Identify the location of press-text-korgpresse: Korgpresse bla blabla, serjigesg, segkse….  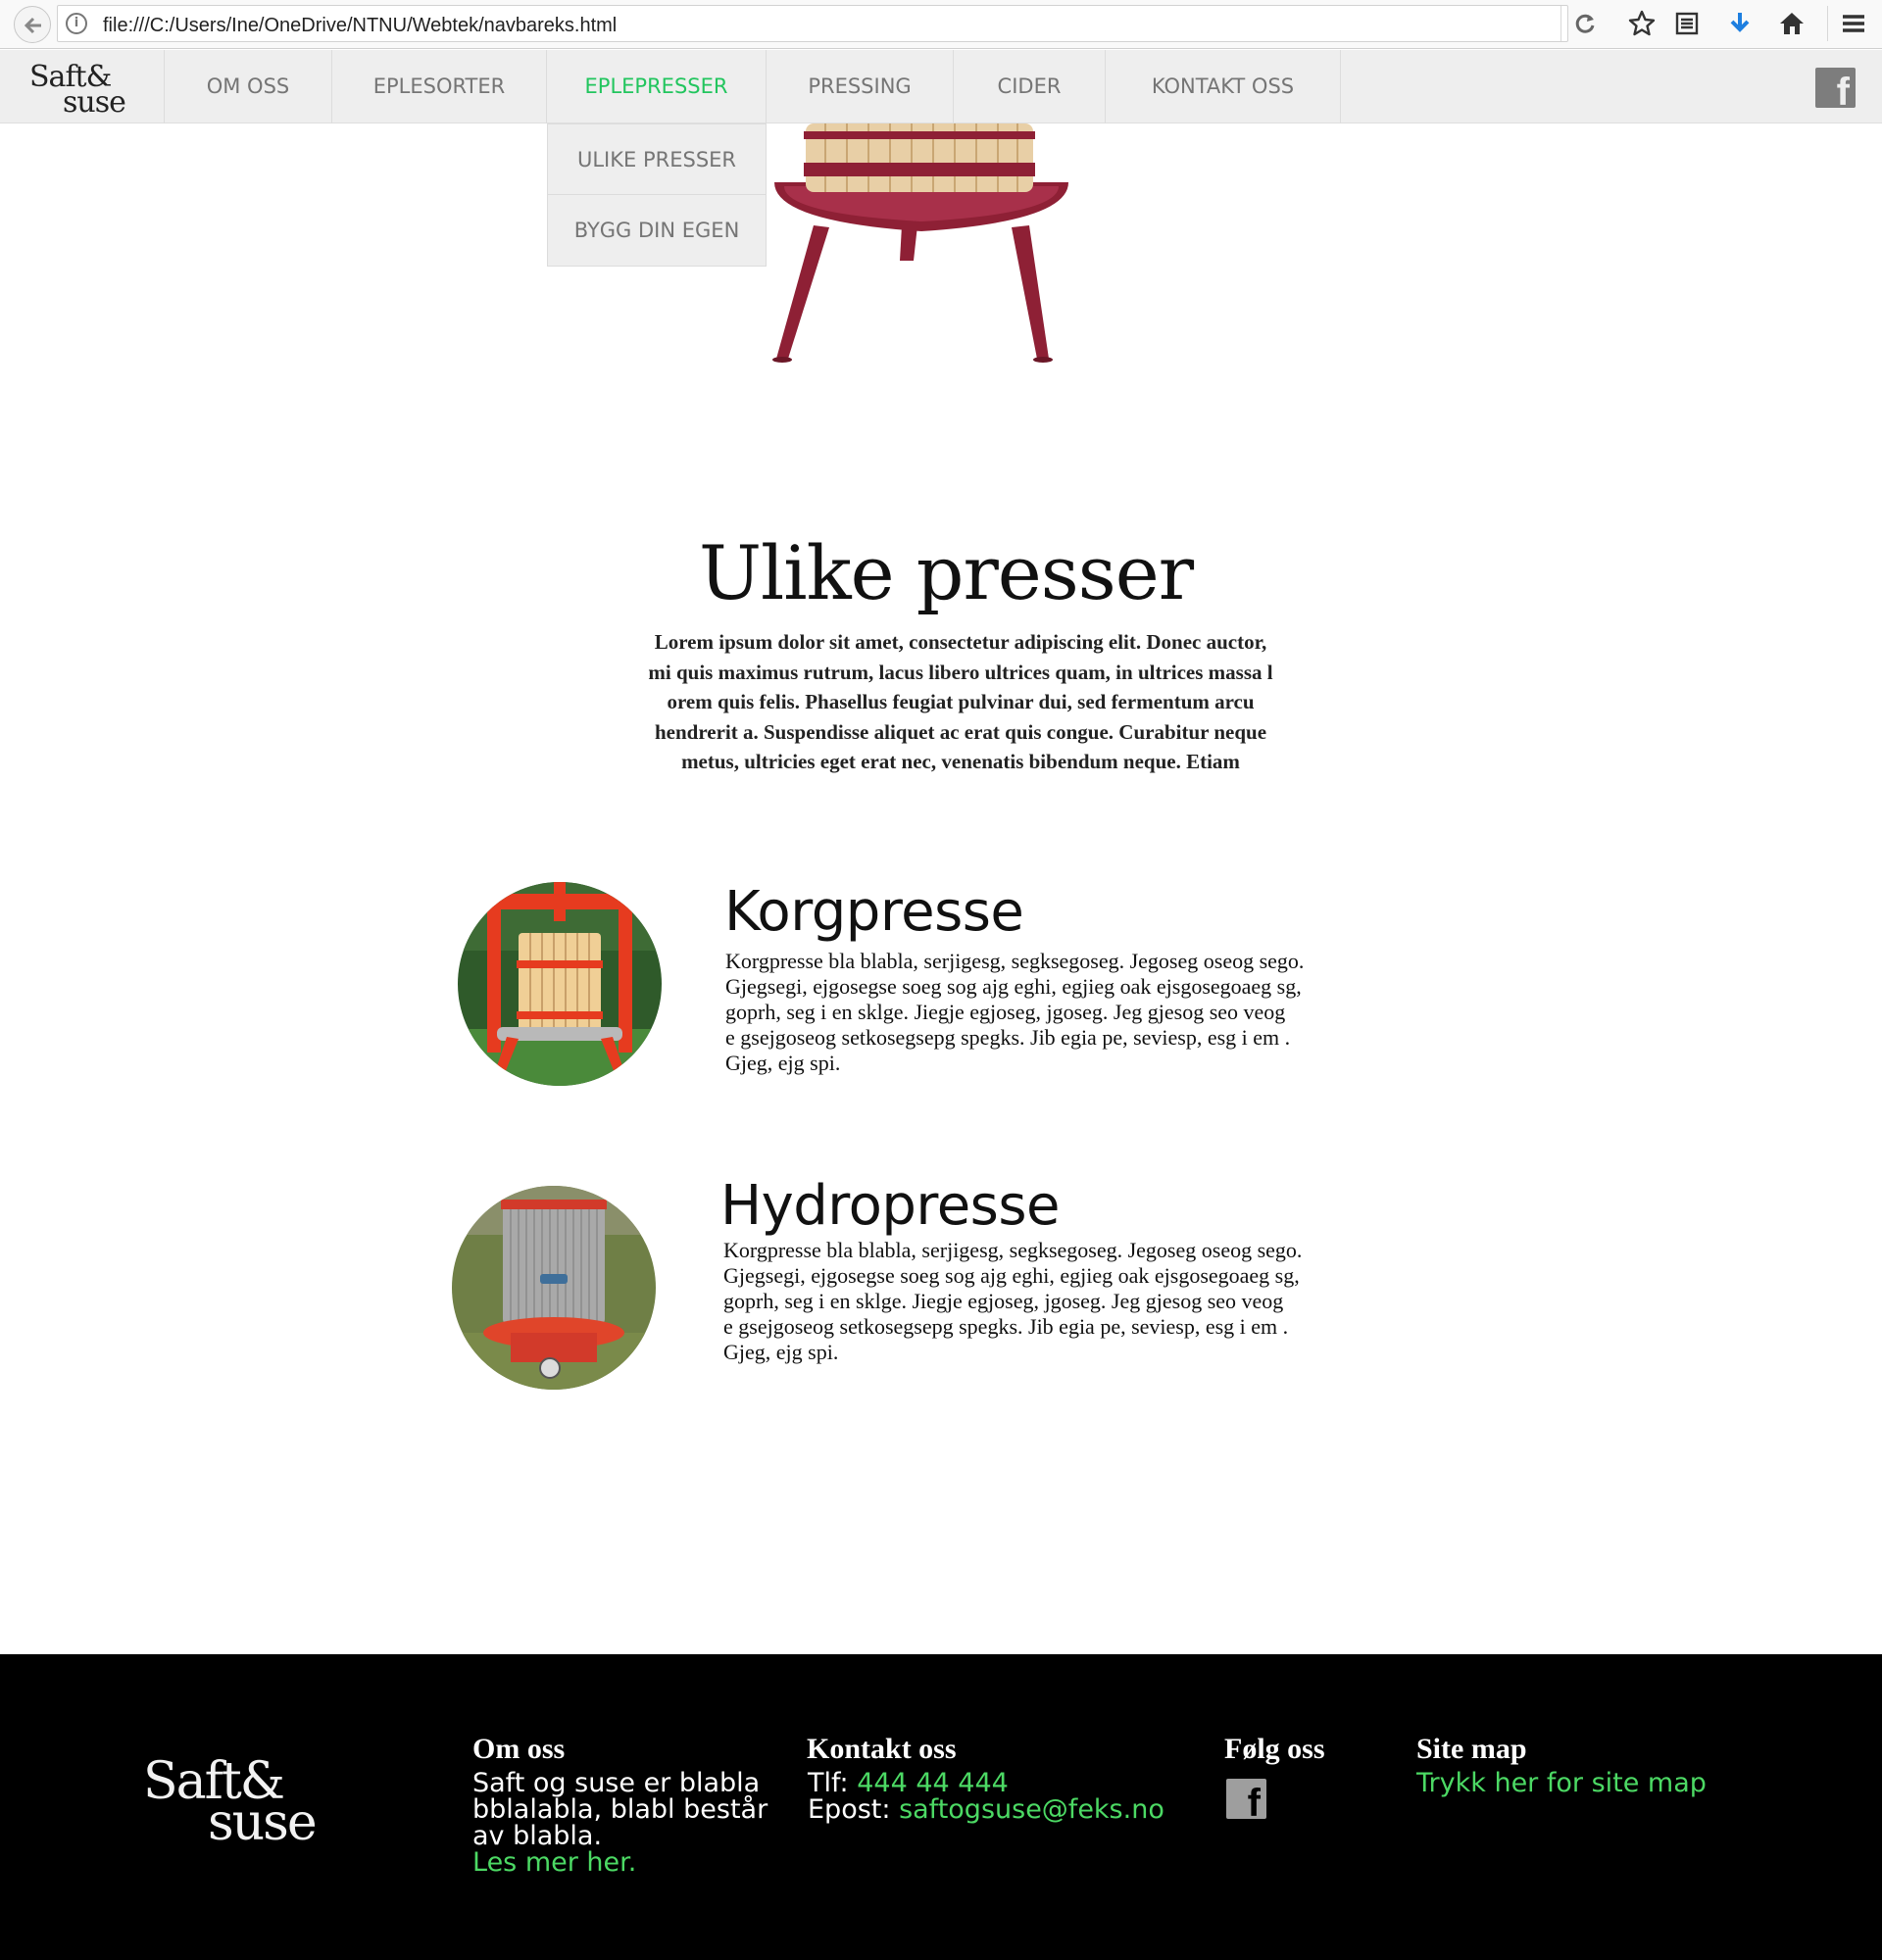
(1059, 1012).